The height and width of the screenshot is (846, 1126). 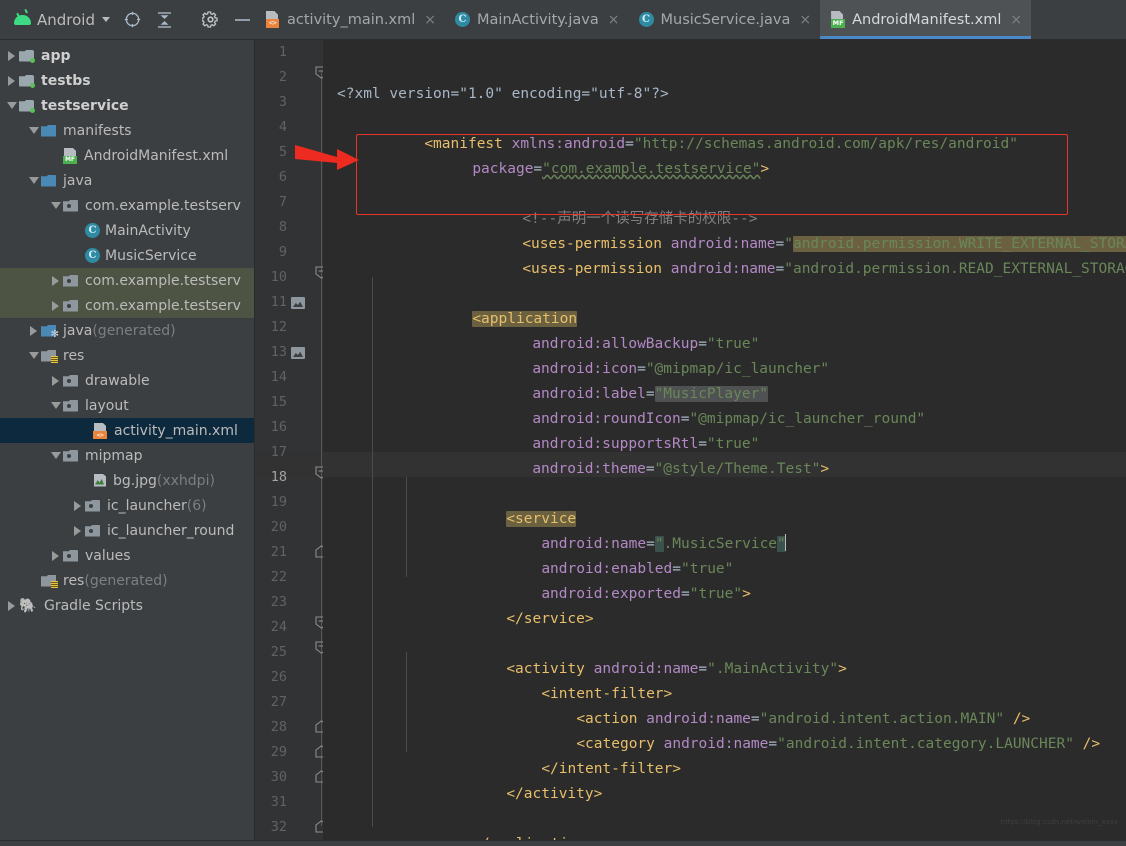 I want to click on line-number: 10, so click(x=278, y=277).